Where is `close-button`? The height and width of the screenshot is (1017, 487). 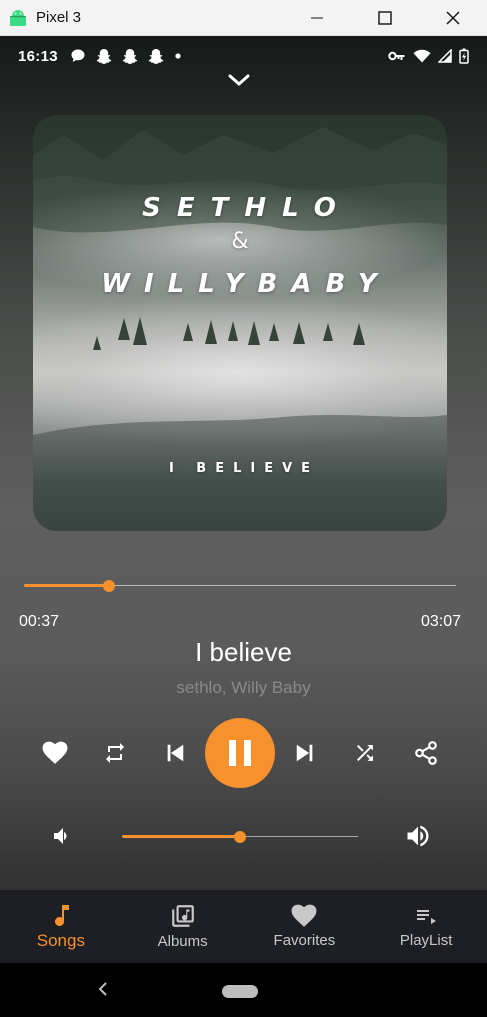 close-button is located at coordinates (453, 17).